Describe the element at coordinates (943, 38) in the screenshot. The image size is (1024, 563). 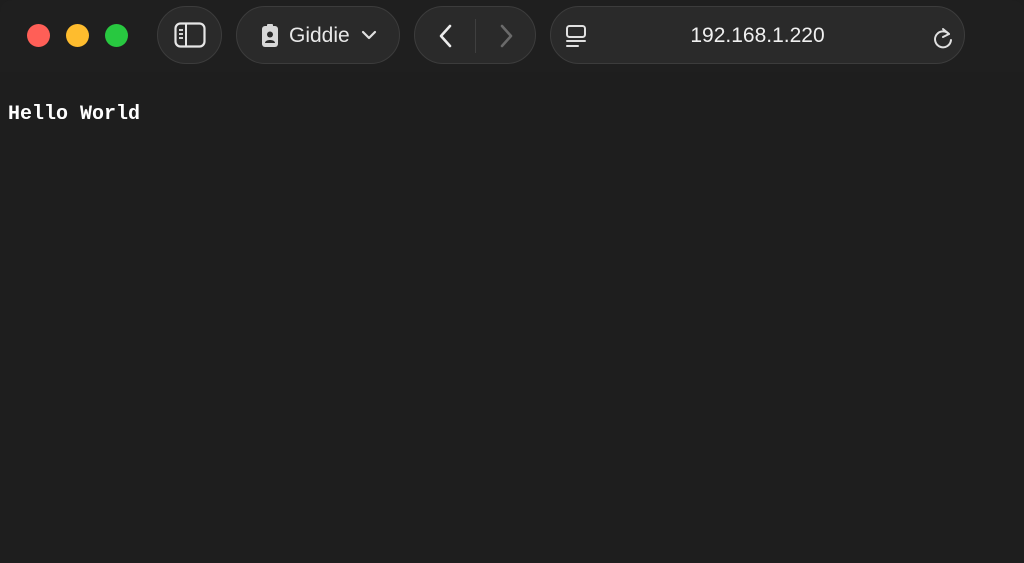
I see `reload-icon` at that location.